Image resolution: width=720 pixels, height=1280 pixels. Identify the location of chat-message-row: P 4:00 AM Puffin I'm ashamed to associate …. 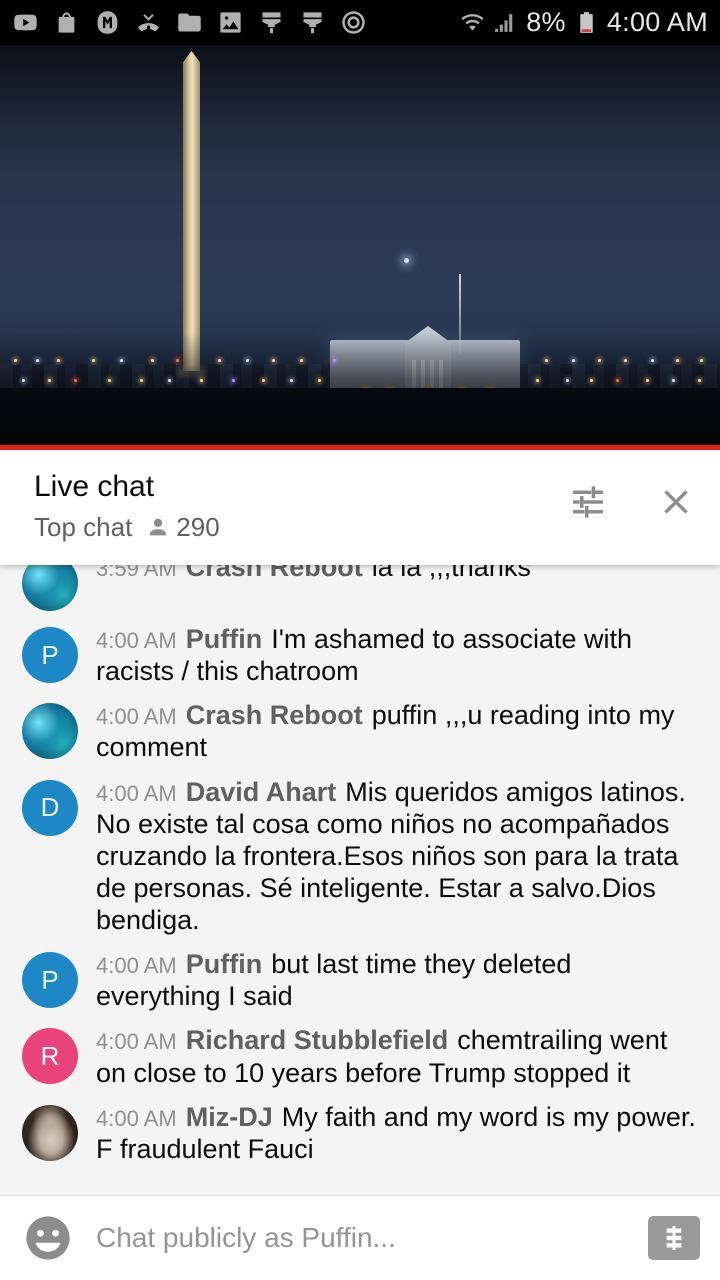
(360, 655).